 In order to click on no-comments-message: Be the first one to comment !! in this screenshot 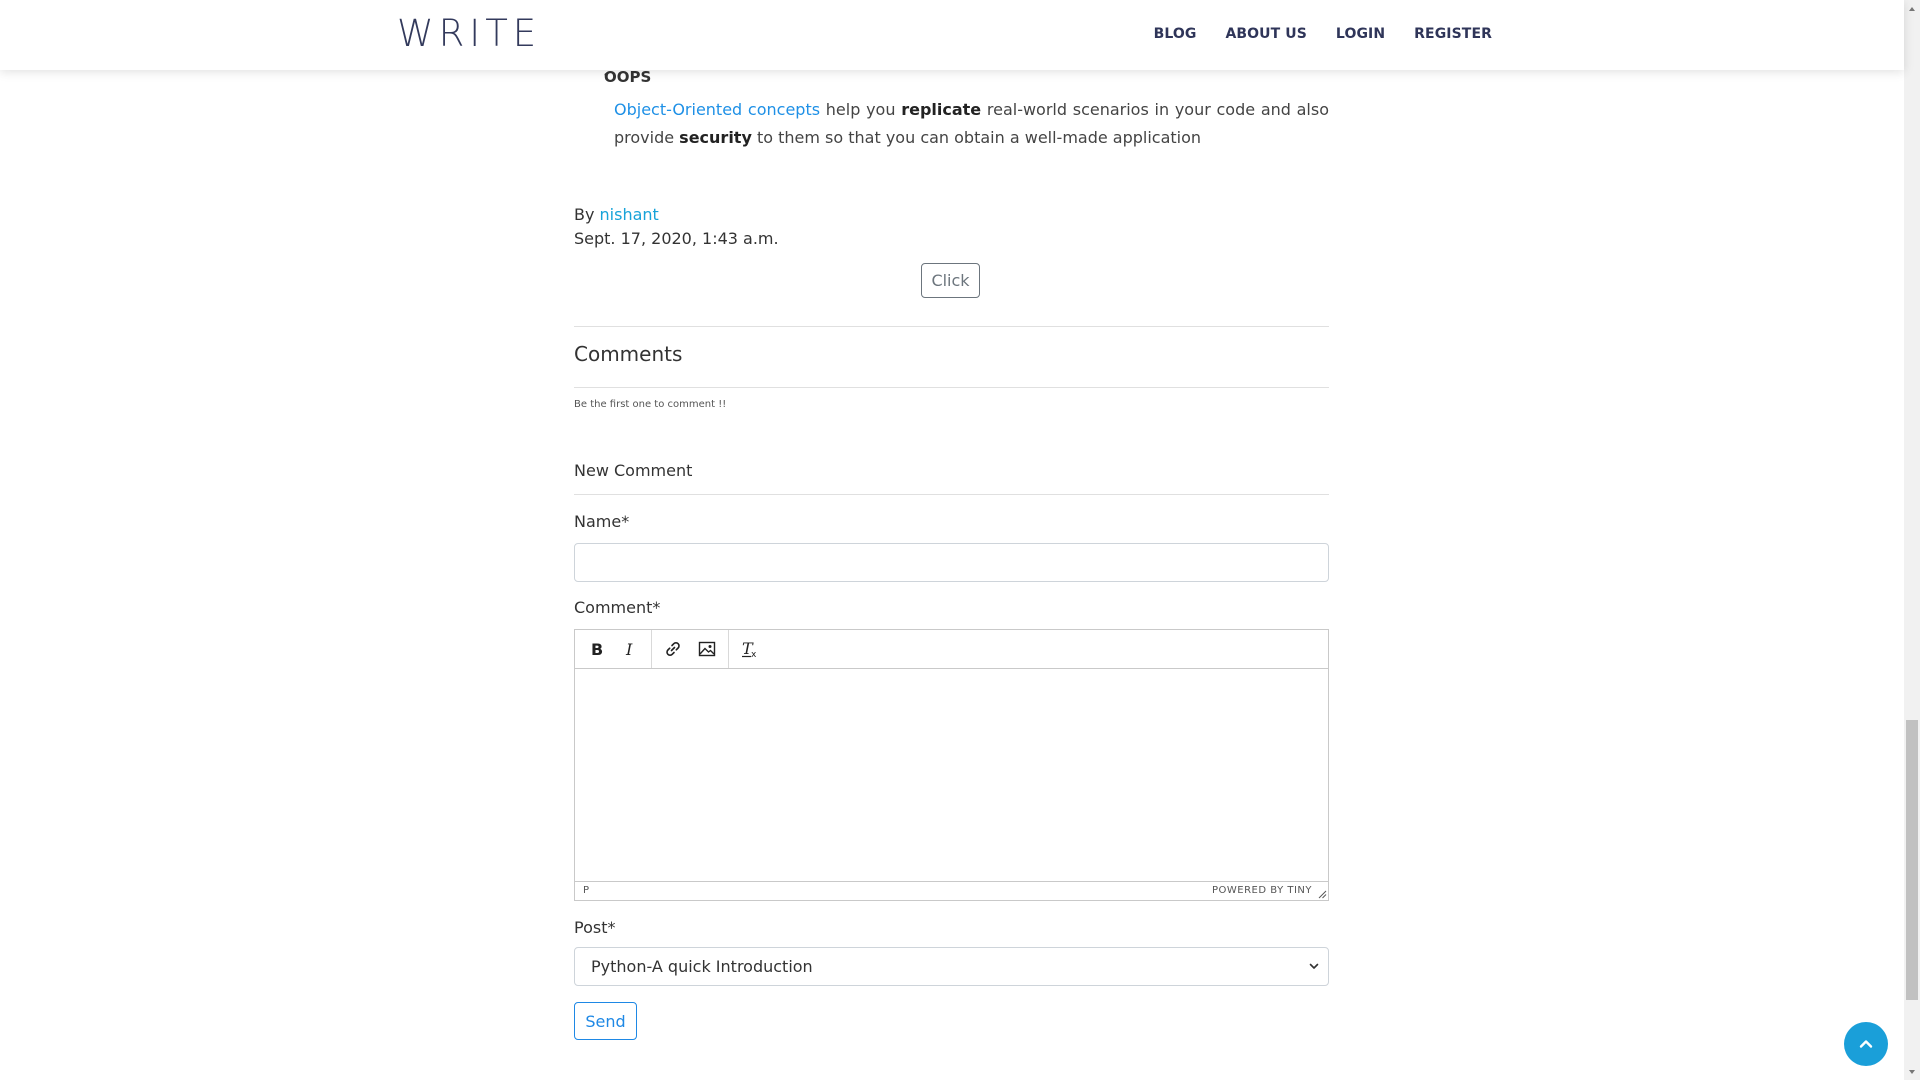, I will do `click(650, 404)`.